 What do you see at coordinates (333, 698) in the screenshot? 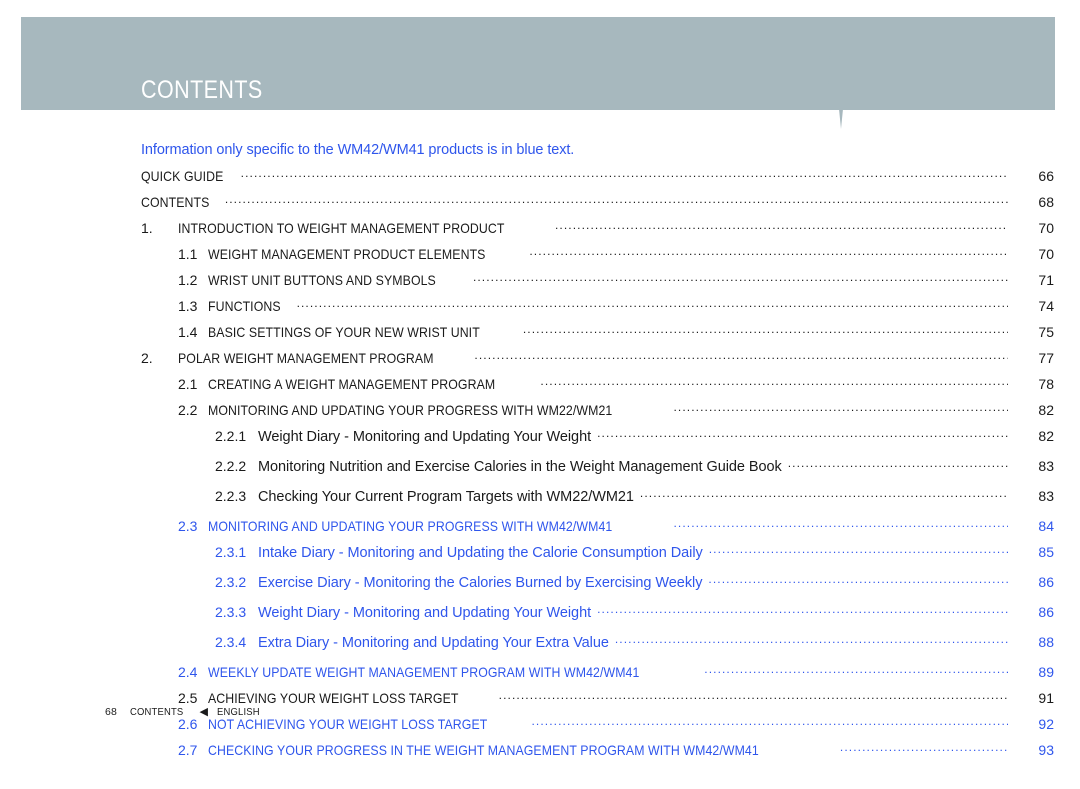
I see `toc-entry-label: ACHIEVING YOUR WEIGHT LOSS TARGET` at bounding box center [333, 698].